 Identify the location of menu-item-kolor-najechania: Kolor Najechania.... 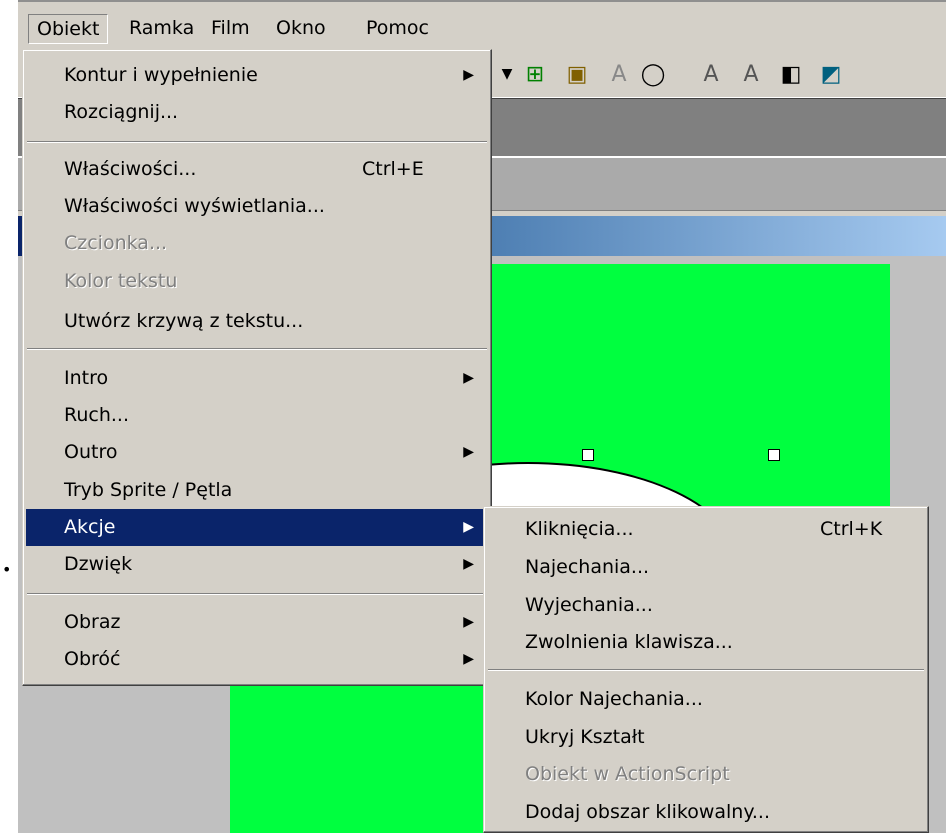
(706, 699).